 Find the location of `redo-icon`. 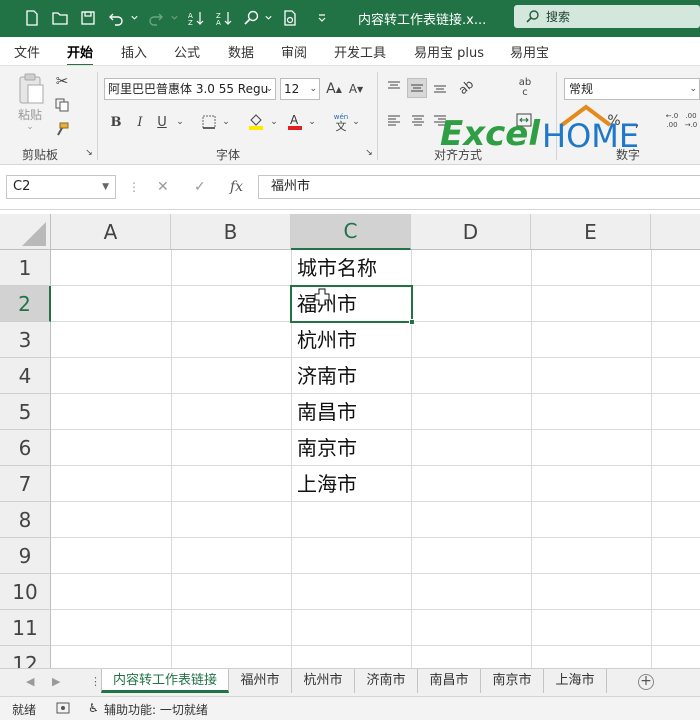

redo-icon is located at coordinates (156, 18).